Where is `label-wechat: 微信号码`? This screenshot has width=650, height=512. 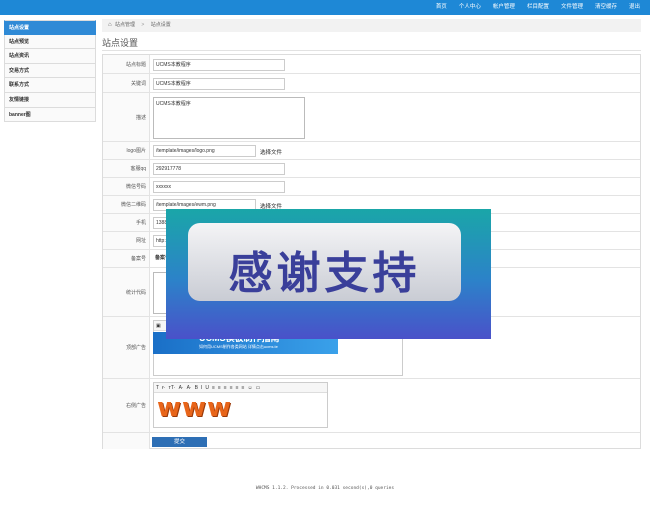 label-wechat: 微信号码 is located at coordinates (126, 186).